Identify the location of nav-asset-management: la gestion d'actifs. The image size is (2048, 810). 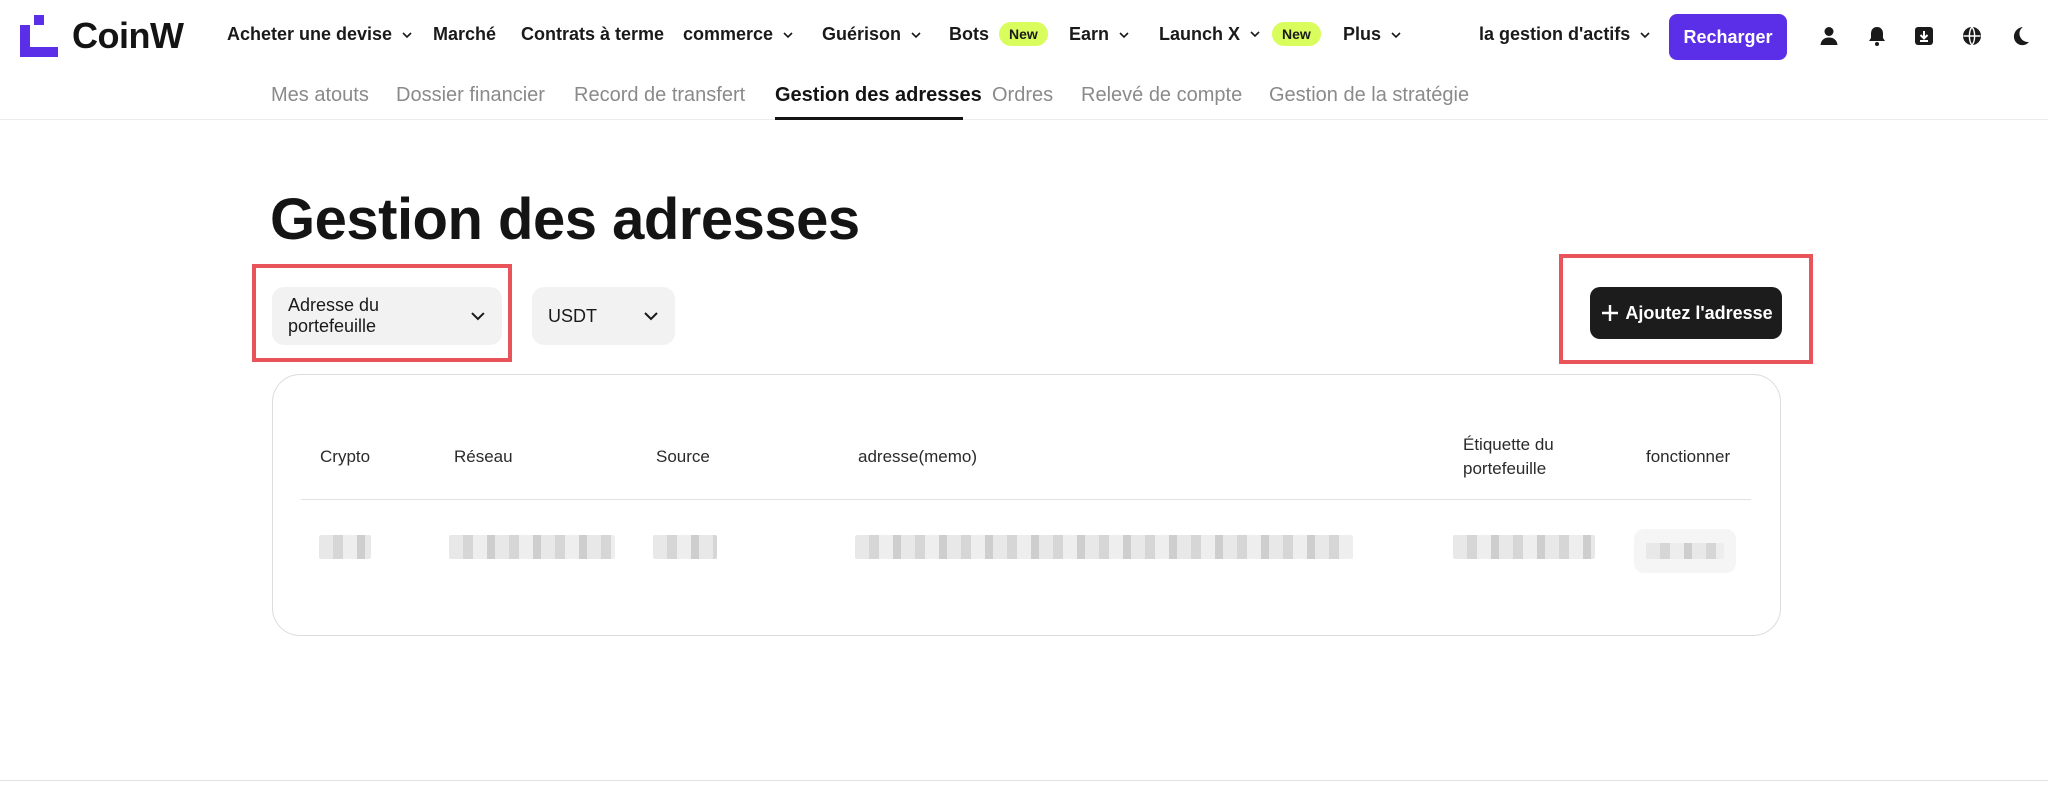
(1565, 34).